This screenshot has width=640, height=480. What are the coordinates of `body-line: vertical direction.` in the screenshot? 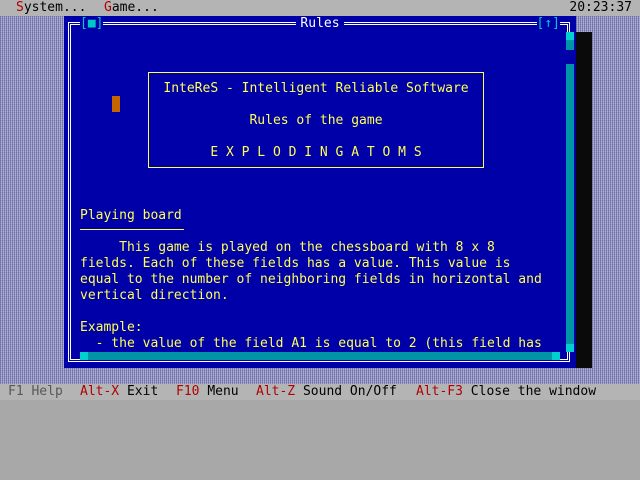 It's located at (154, 295).